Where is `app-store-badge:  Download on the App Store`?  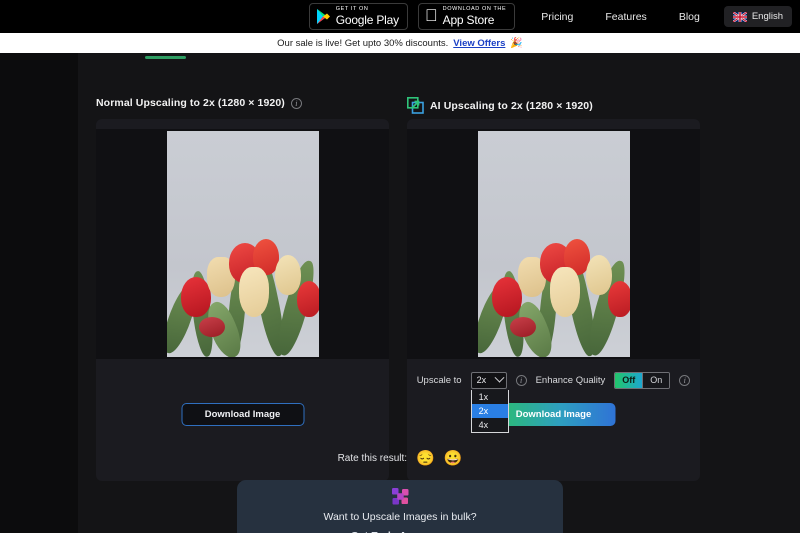 app-store-badge:  Download on the App Store is located at coordinates (466, 16).